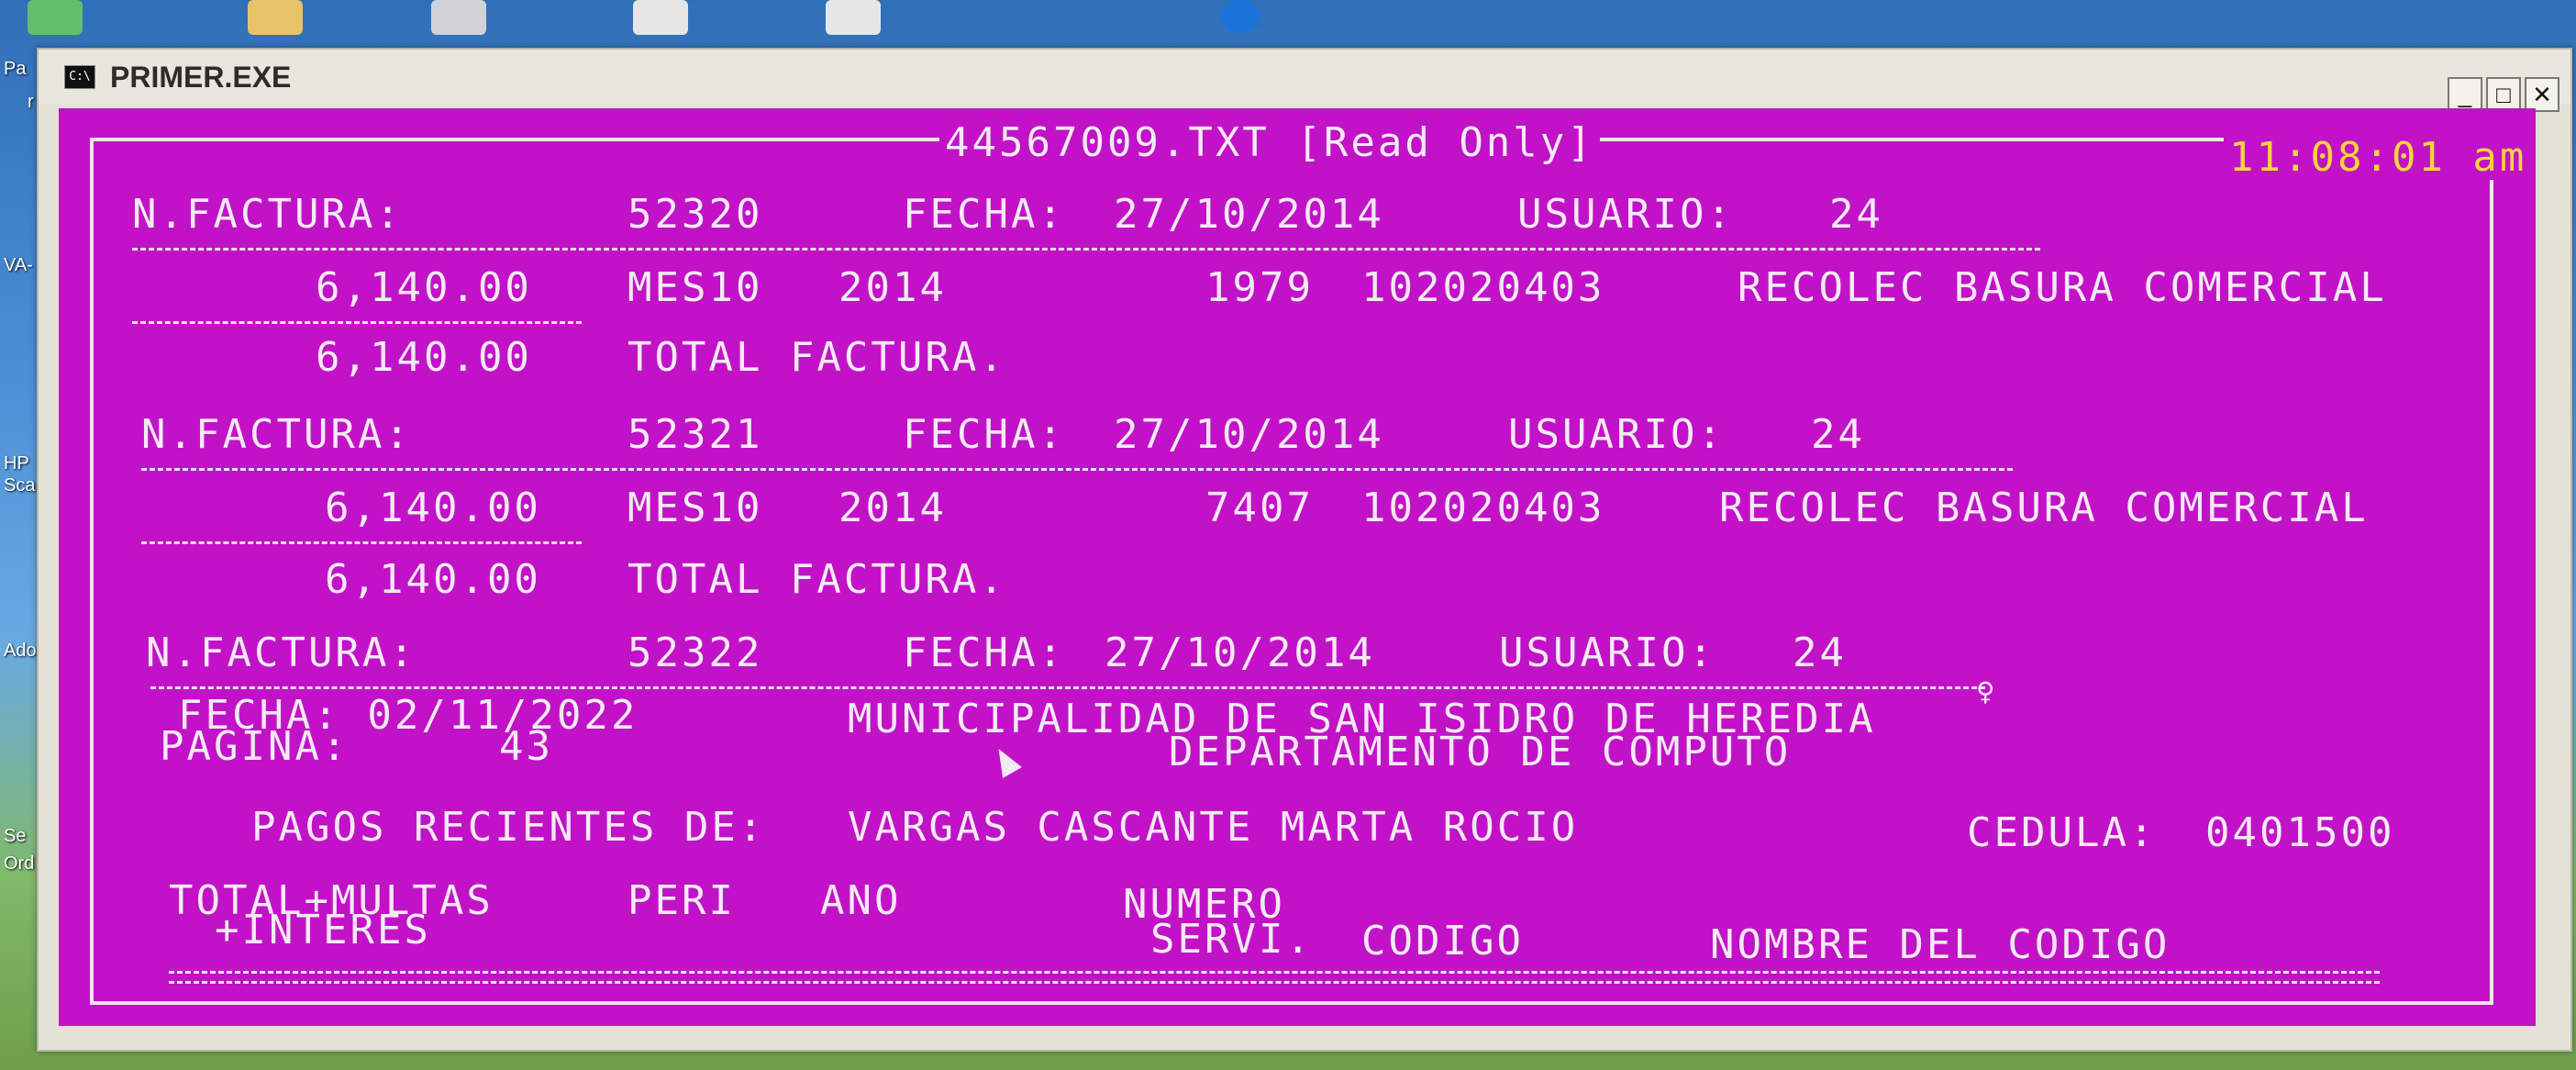  I want to click on minimize-button: _, so click(2465, 94).